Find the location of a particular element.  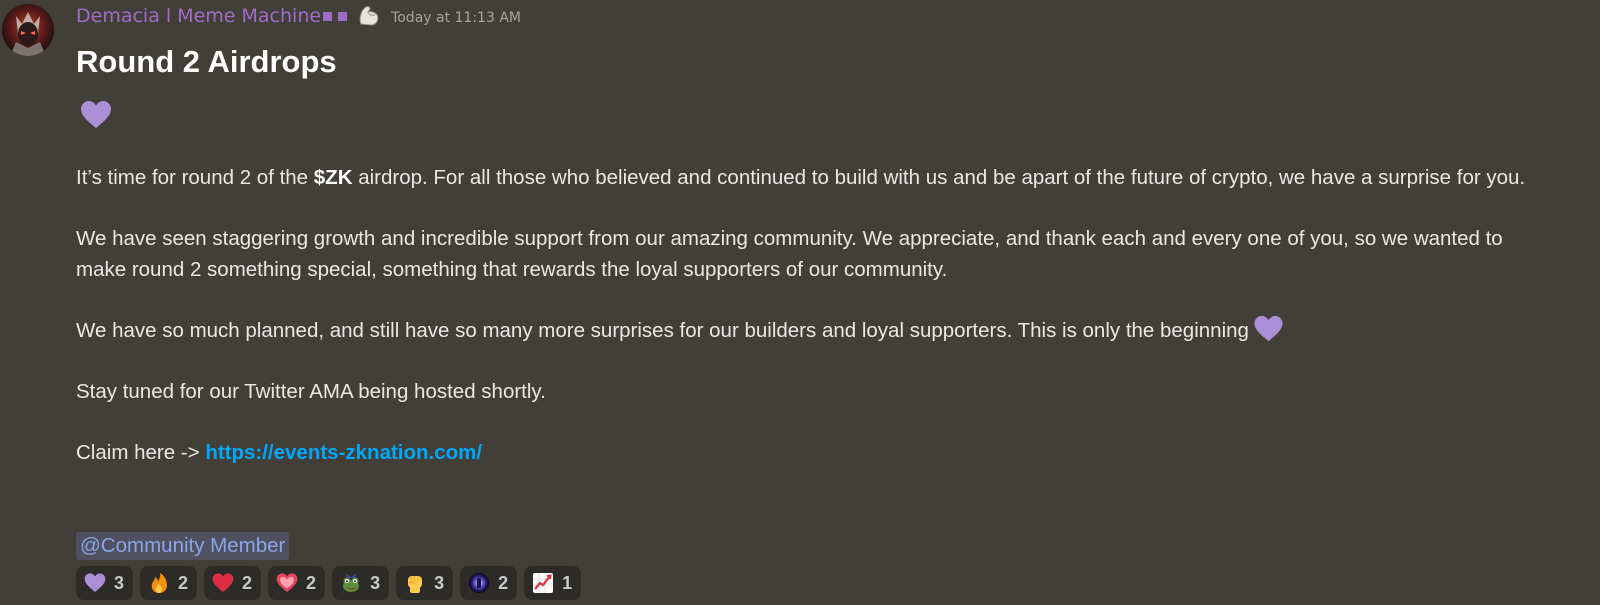

reaction-chart-increasing: 1 is located at coordinates (553, 583).